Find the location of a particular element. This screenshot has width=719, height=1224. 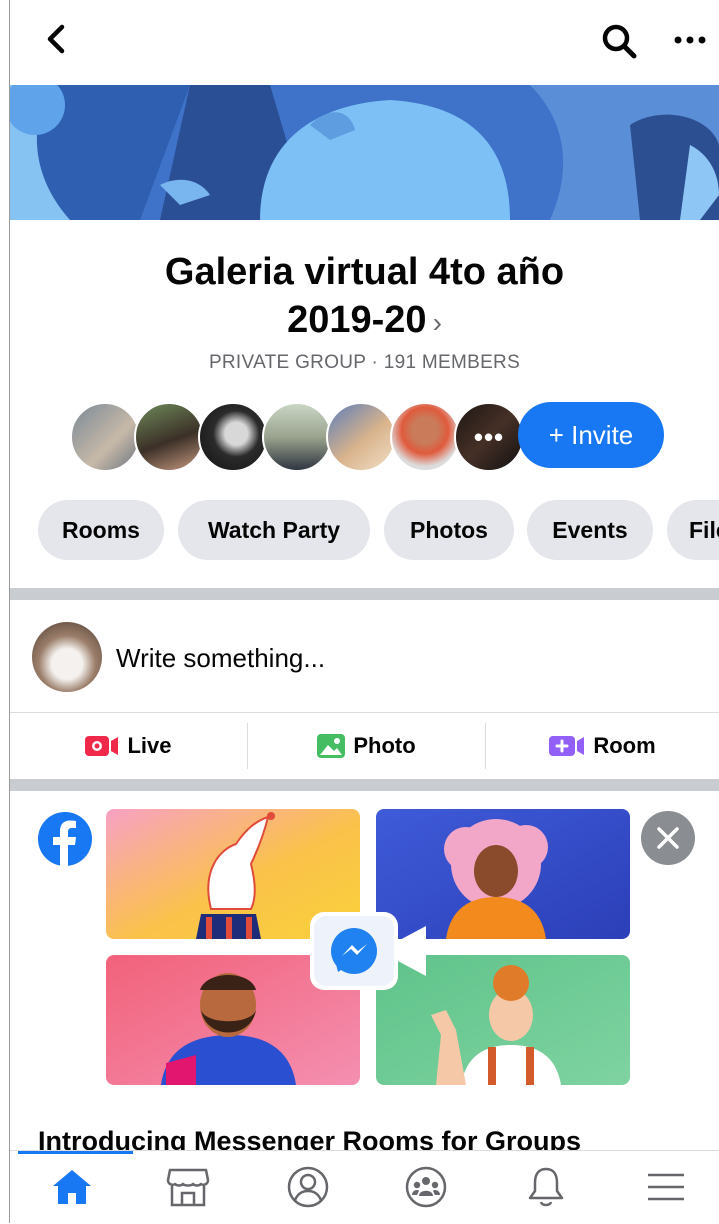

close-icon is located at coordinates (668, 838).